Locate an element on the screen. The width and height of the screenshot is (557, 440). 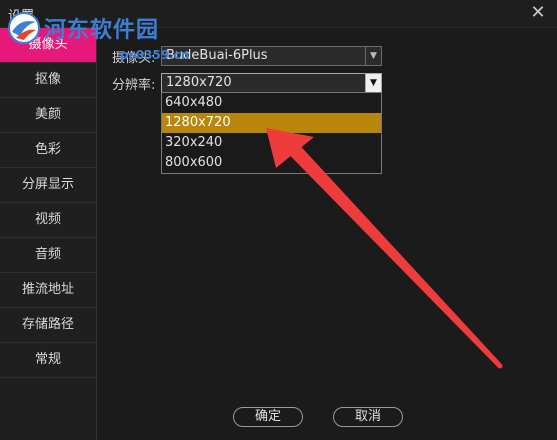
sidebar-item-beauty: 美颜 is located at coordinates (48, 115).